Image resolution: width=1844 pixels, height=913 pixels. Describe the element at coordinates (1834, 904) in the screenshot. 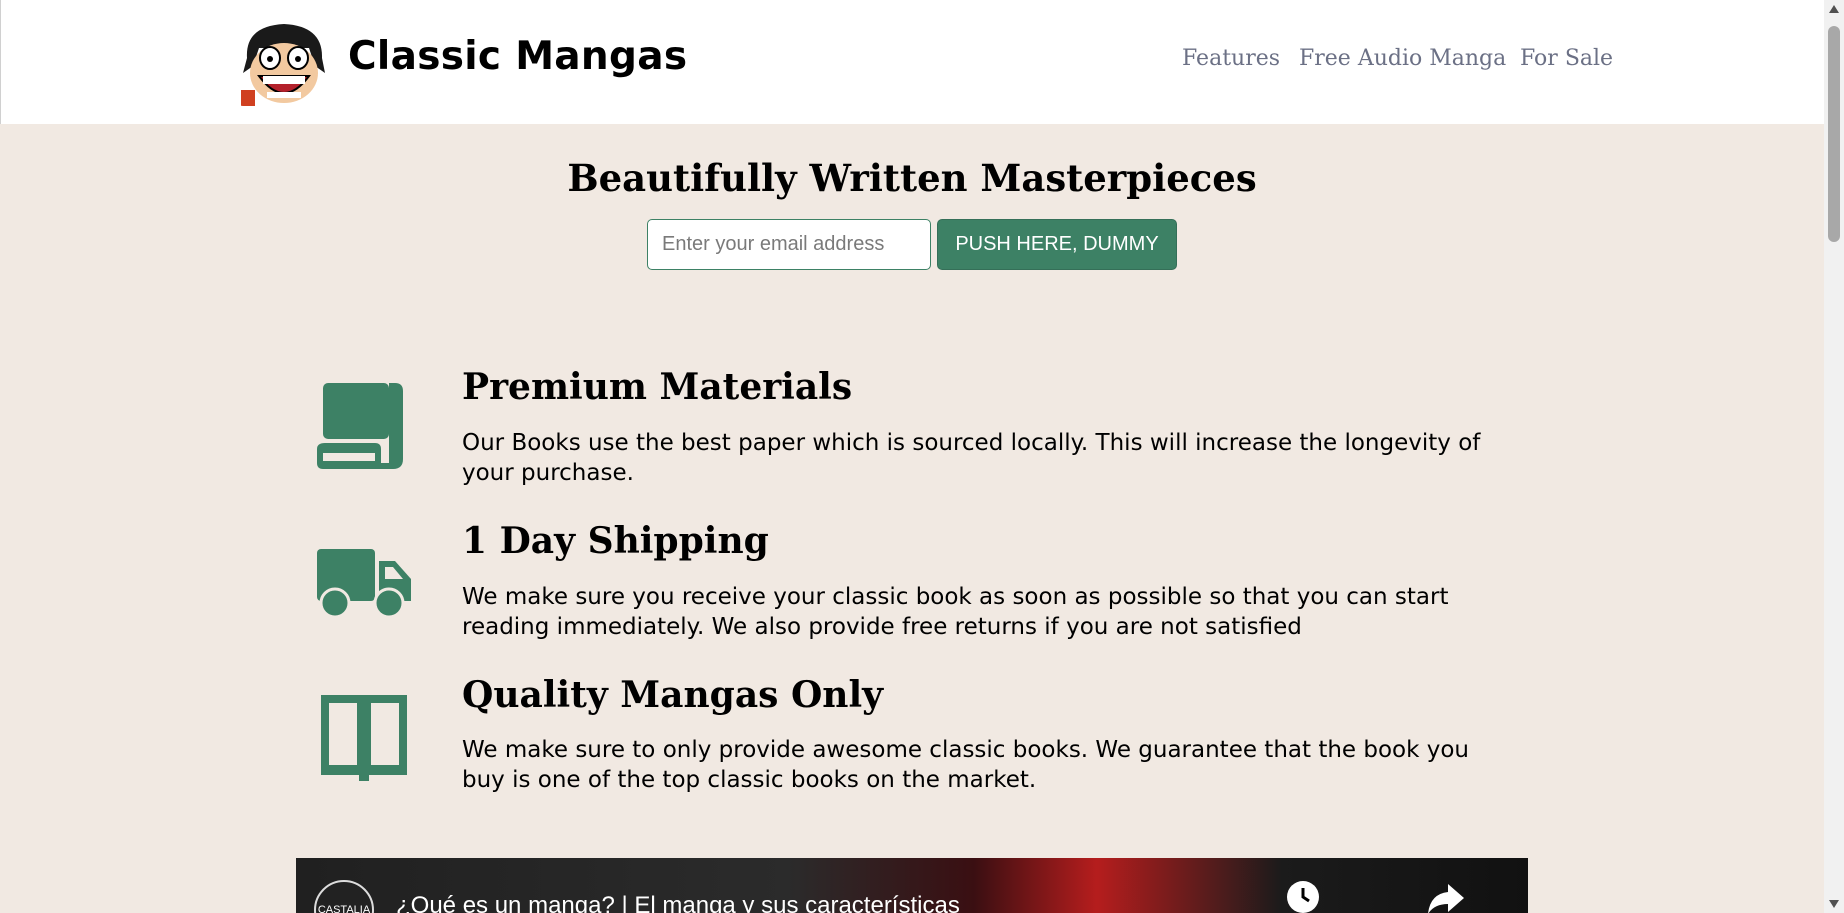

I see `scroll-down-icon` at that location.